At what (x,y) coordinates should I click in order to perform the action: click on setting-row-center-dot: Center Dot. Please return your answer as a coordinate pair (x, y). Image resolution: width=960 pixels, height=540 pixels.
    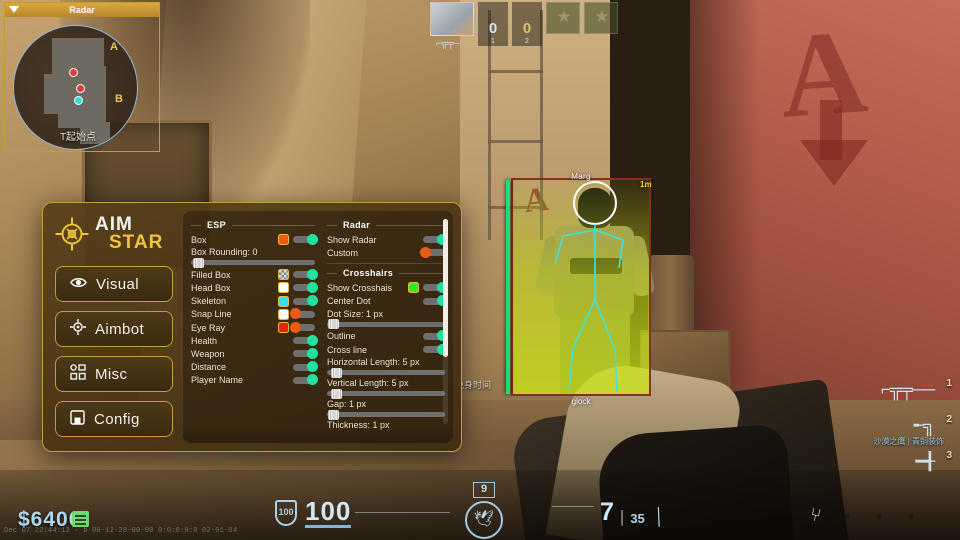
    Looking at the image, I should click on (387, 301).